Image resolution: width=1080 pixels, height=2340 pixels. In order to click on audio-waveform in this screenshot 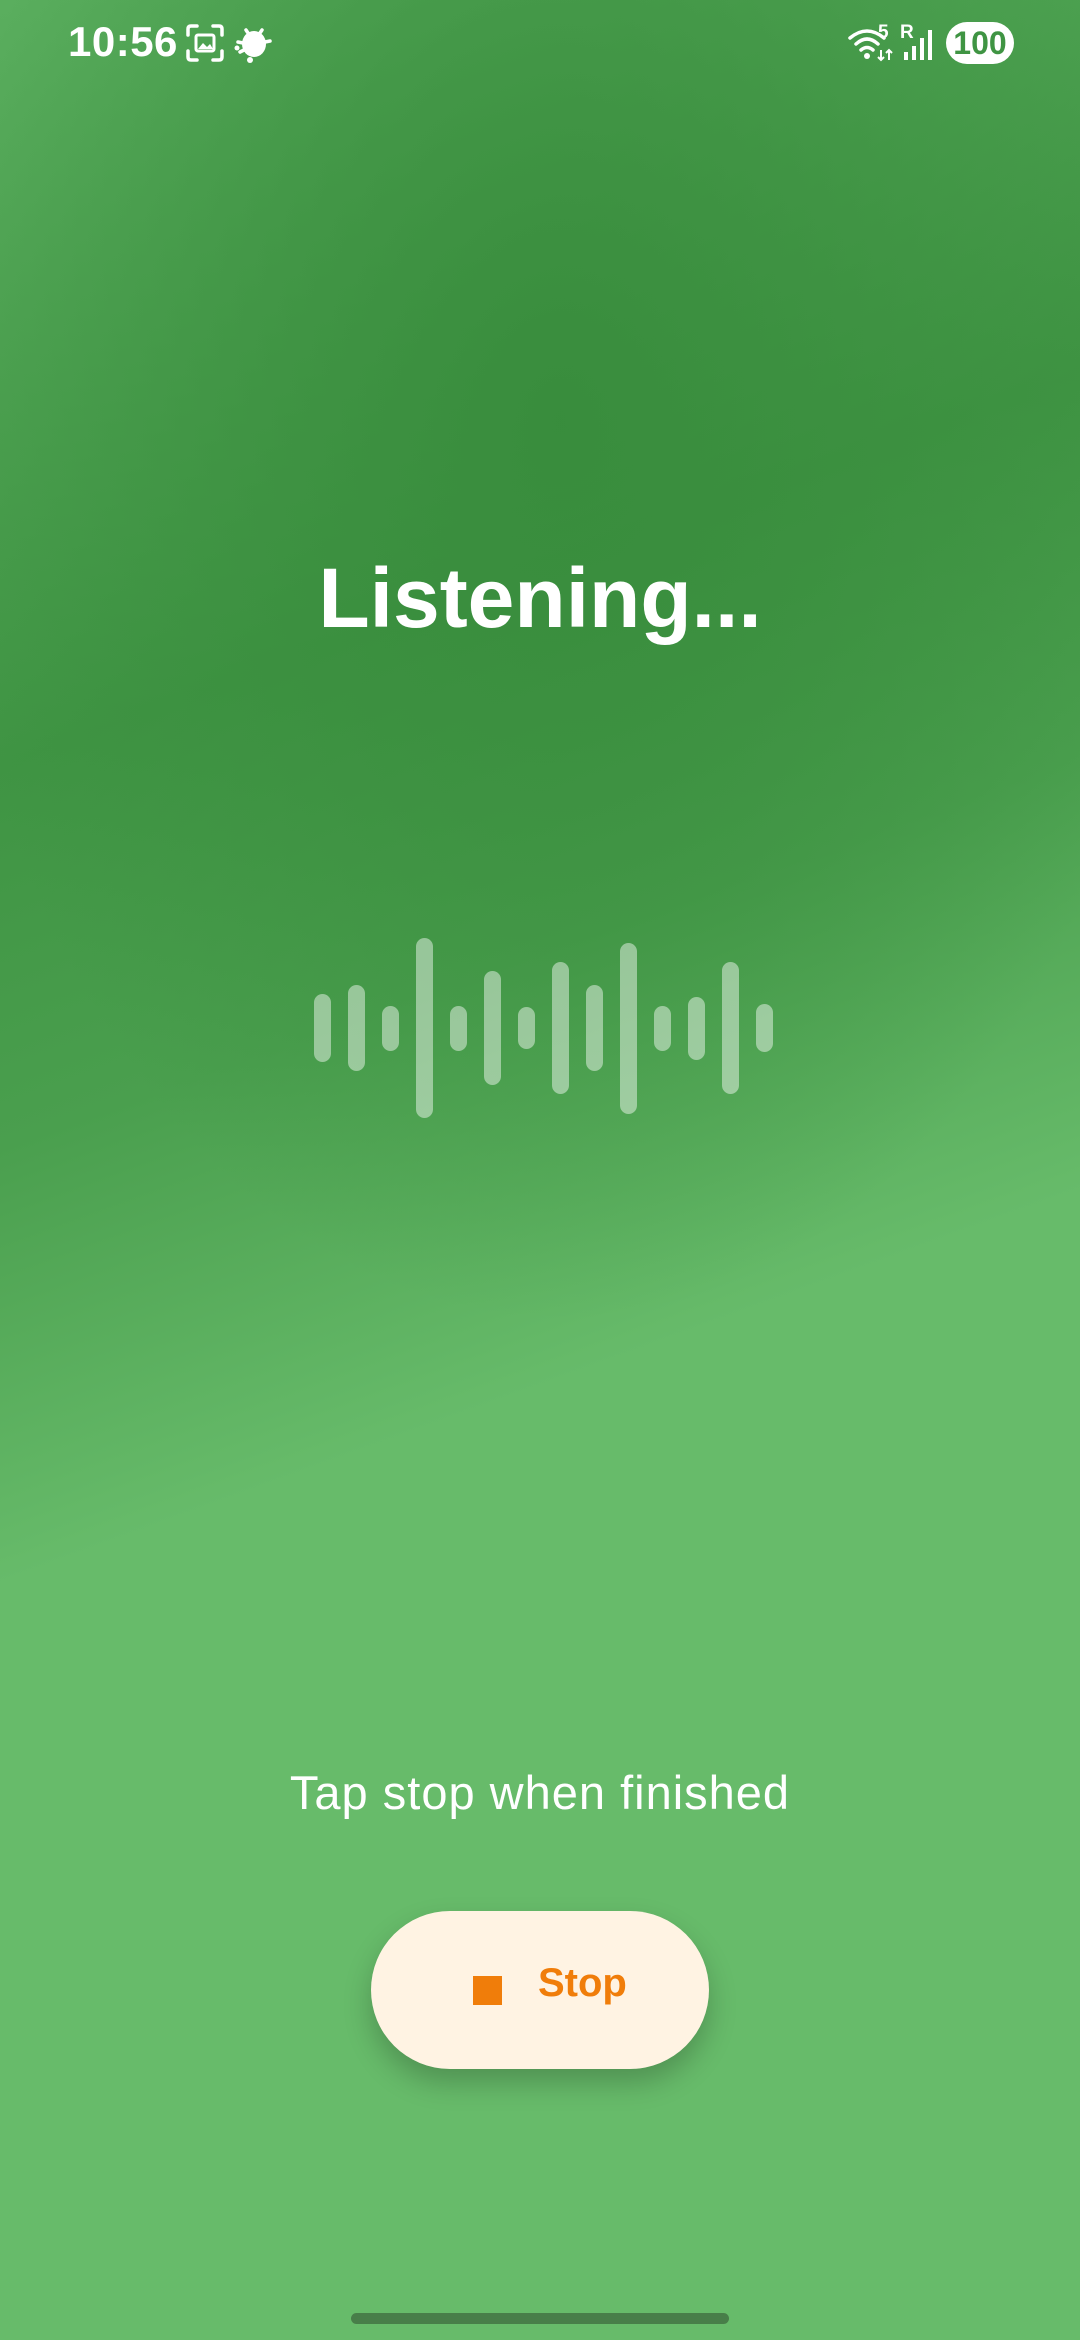, I will do `click(540, 1030)`.